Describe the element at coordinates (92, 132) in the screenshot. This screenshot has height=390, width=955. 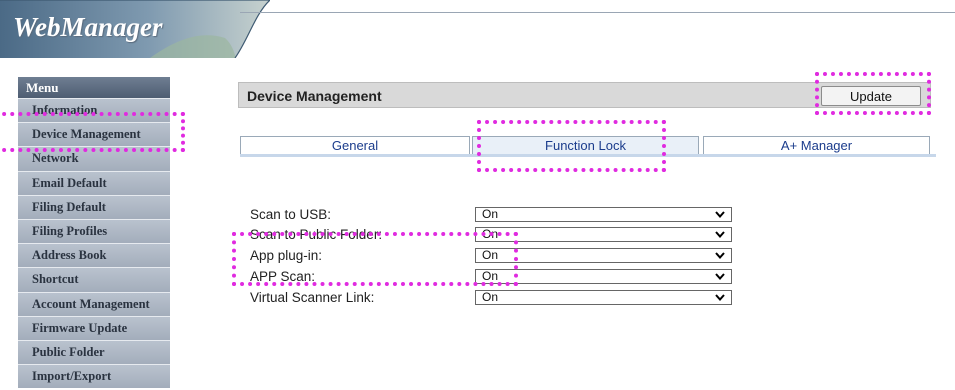
I see `highlight-device-management` at that location.